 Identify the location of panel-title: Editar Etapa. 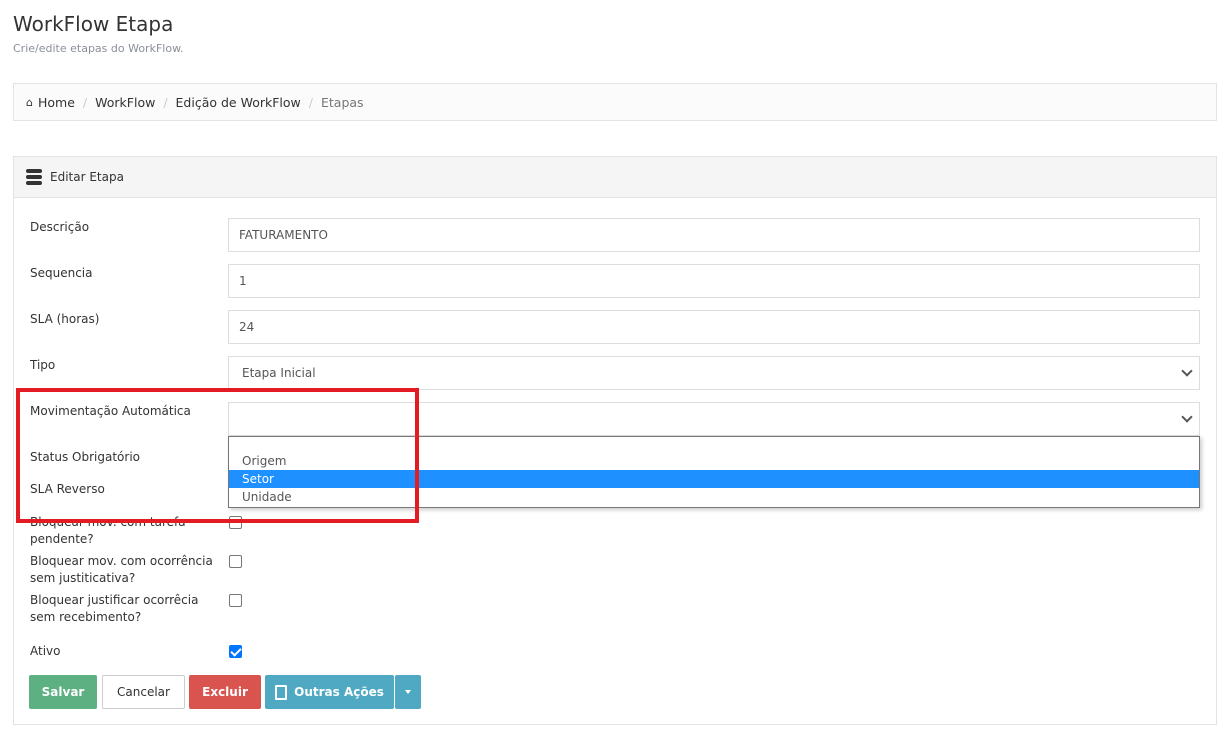
(87, 177).